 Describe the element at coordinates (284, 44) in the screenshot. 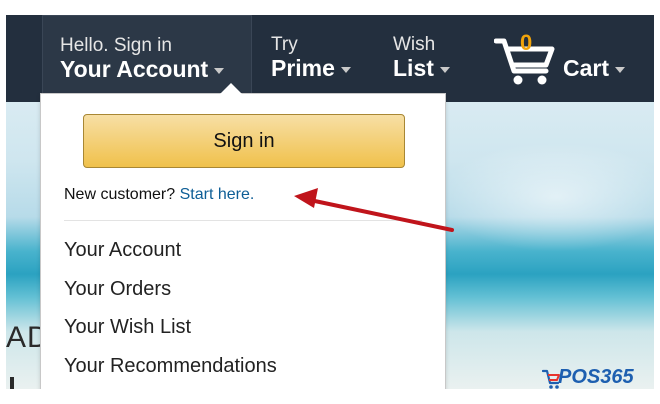

I see `nav-prime-line1: Try` at that location.